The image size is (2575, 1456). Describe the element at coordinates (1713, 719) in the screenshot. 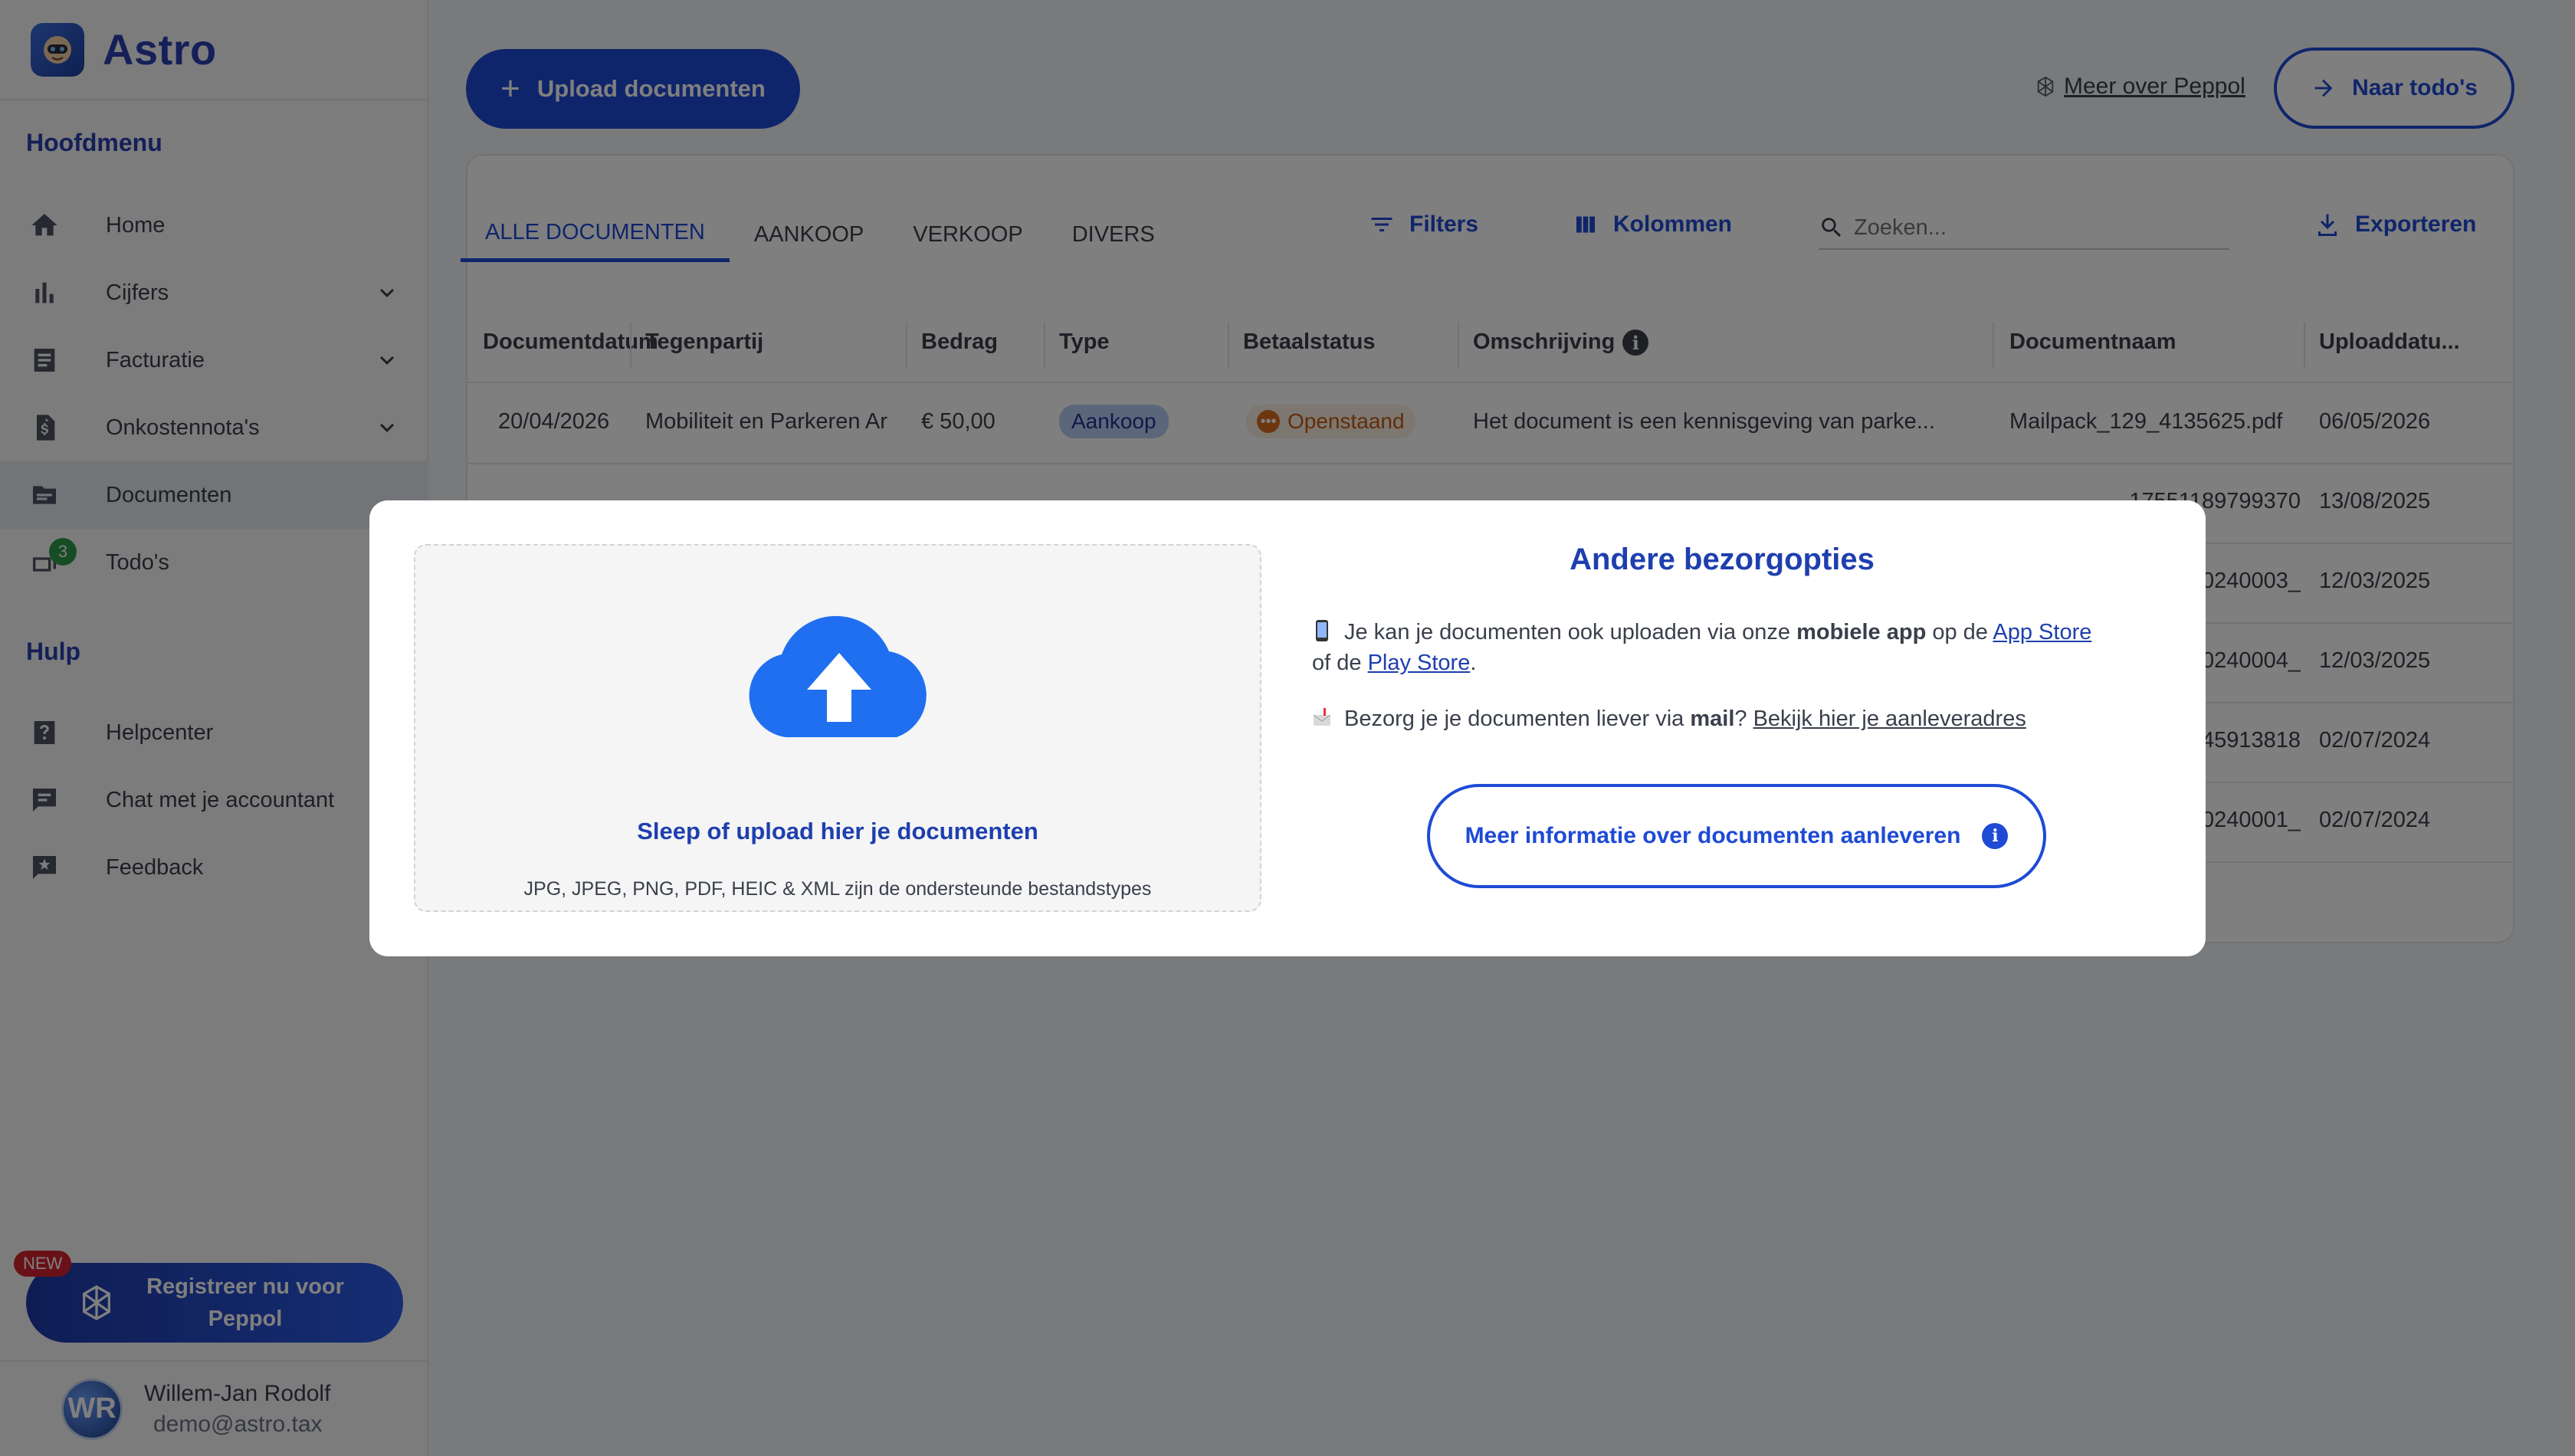

I see `mail-bold: mail` at that location.